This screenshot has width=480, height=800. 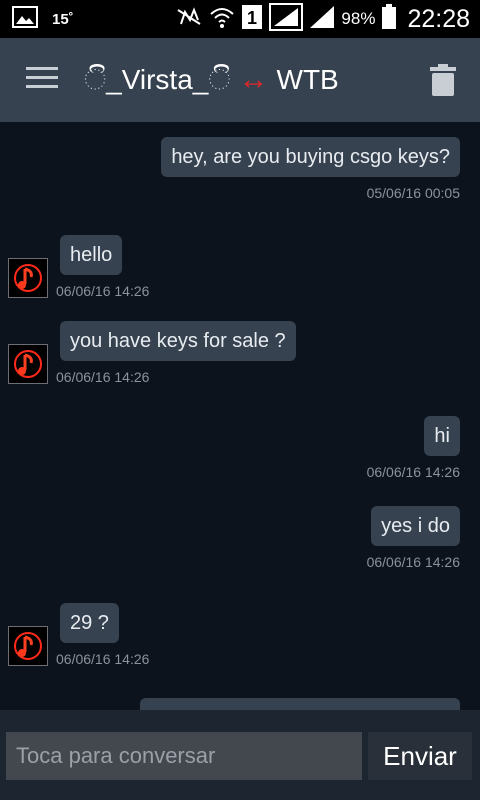 I want to click on message-bubble: yes i do, so click(x=415, y=526).